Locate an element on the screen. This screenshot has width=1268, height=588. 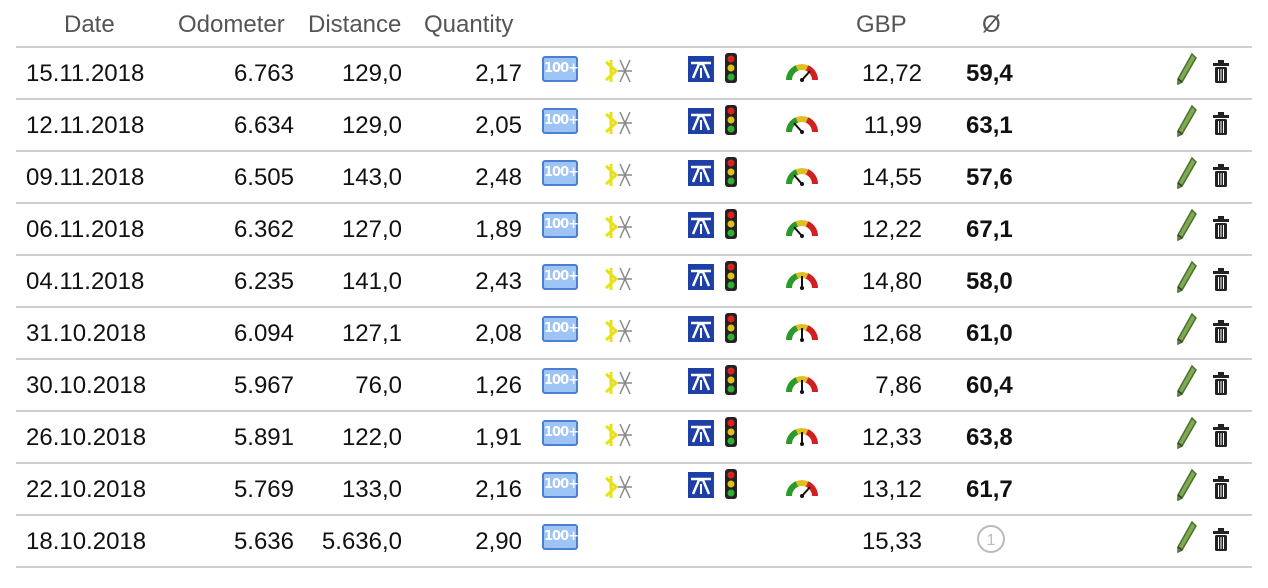
quantity-cell: 2,08 is located at coordinates (498, 333).